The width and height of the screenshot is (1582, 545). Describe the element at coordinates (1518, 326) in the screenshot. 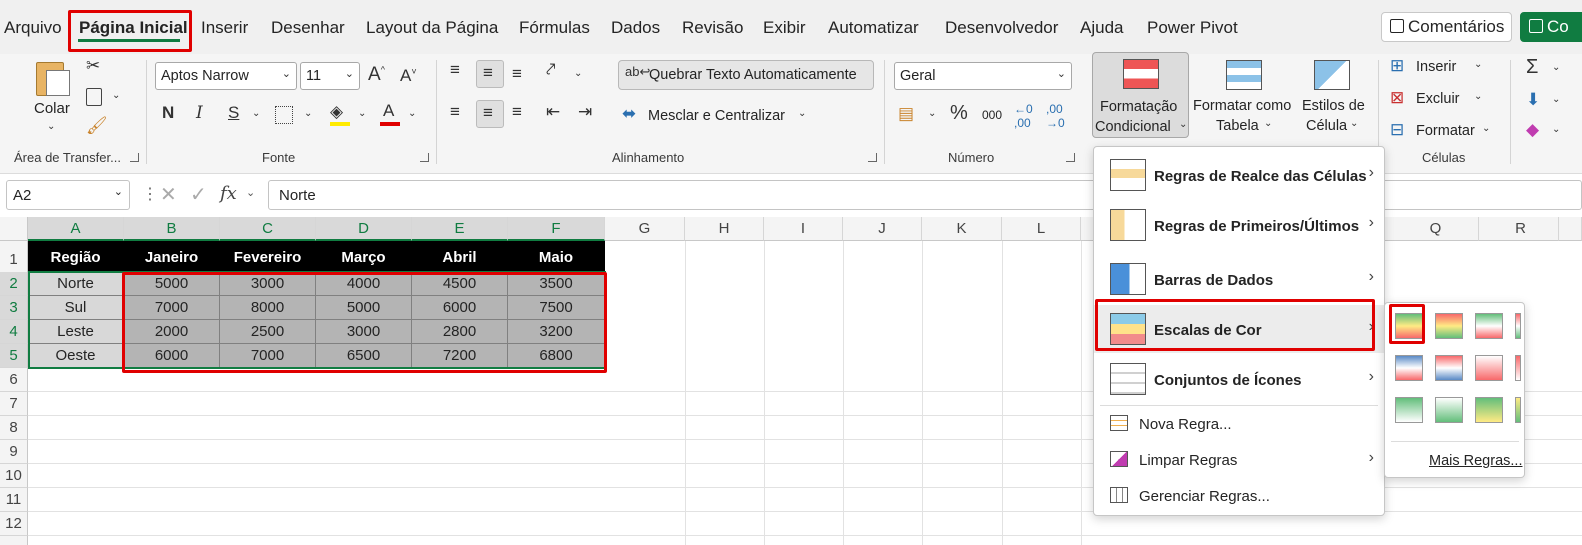

I see `color-scale-red-white-green` at that location.